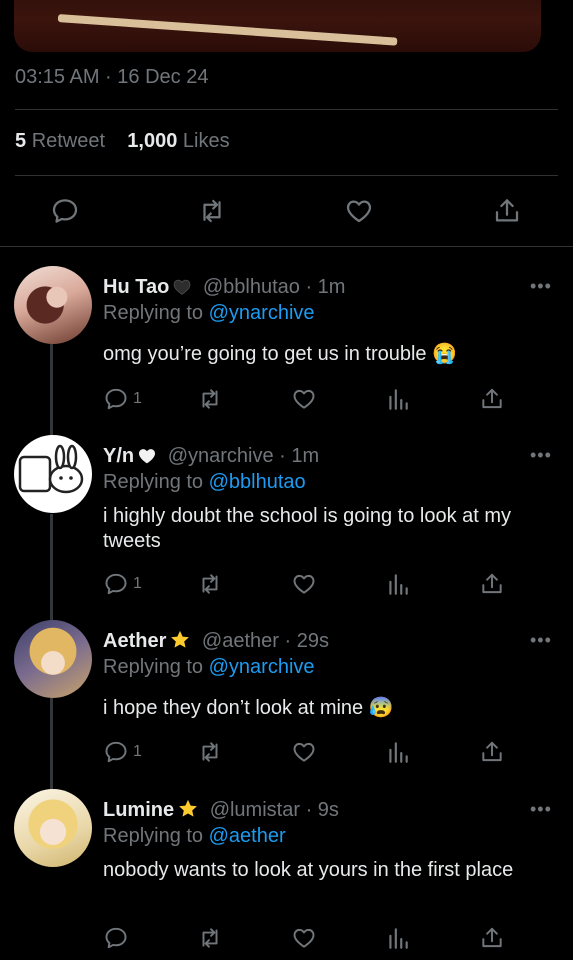 This screenshot has width=573, height=960. What do you see at coordinates (147, 456) in the screenshot?
I see `white-heart-icon` at bounding box center [147, 456].